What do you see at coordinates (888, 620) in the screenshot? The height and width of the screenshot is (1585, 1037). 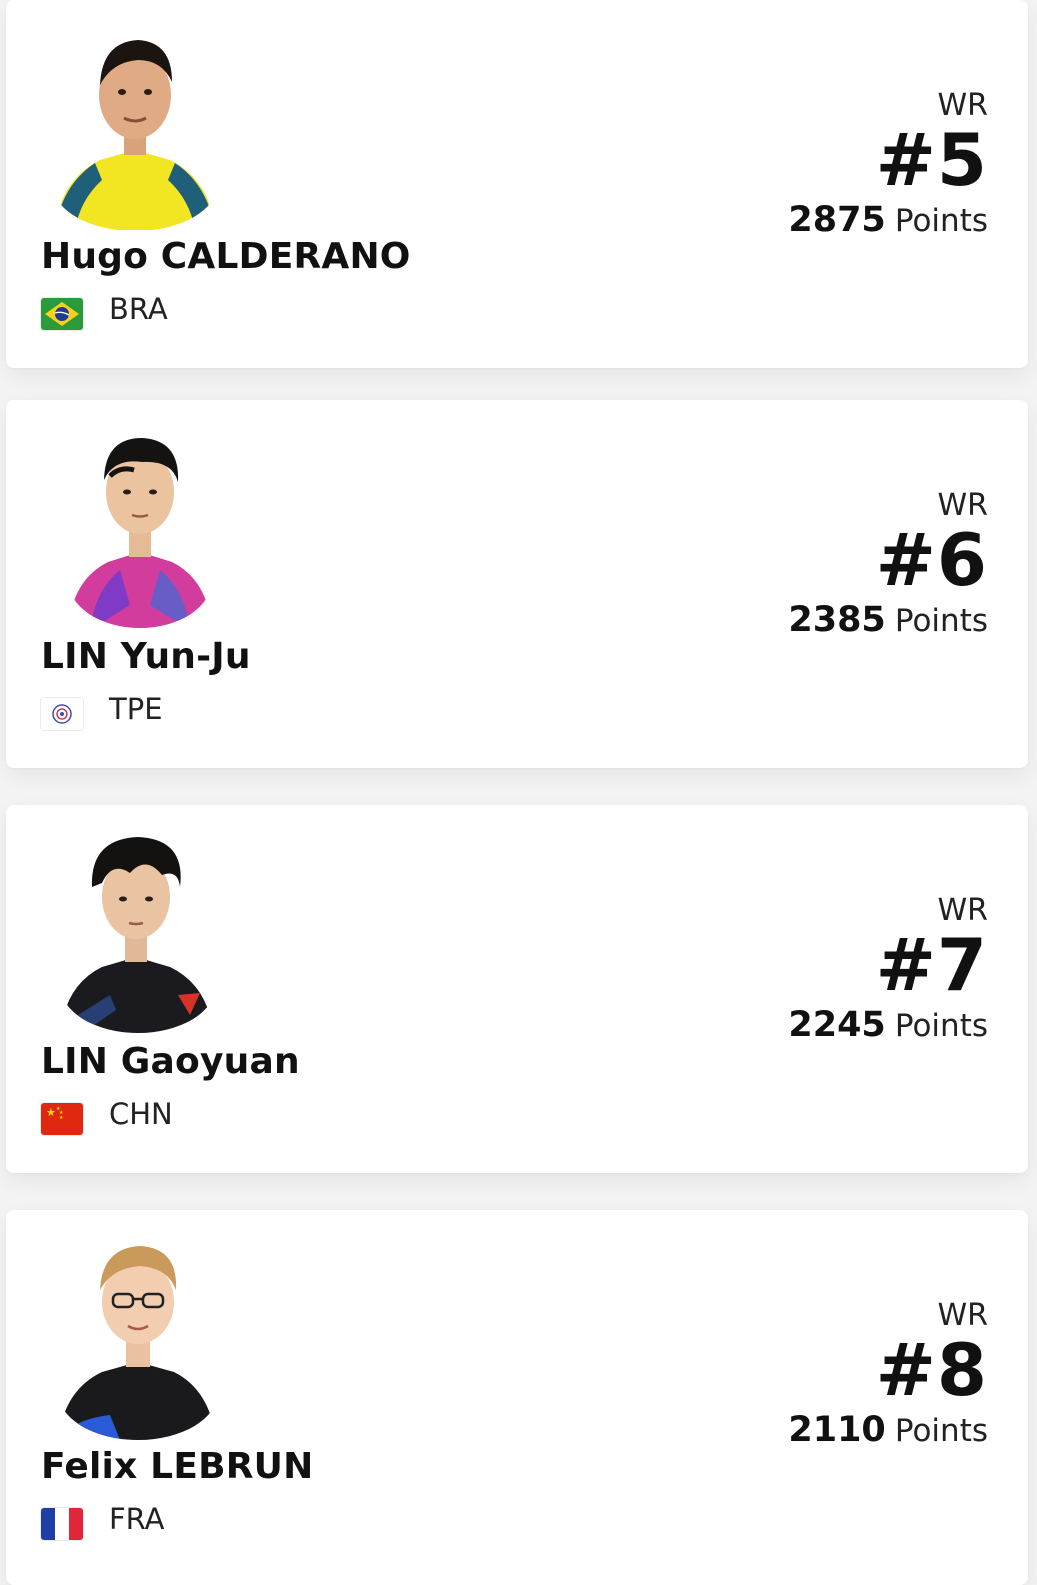 I see `points-row: 2385 Points` at bounding box center [888, 620].